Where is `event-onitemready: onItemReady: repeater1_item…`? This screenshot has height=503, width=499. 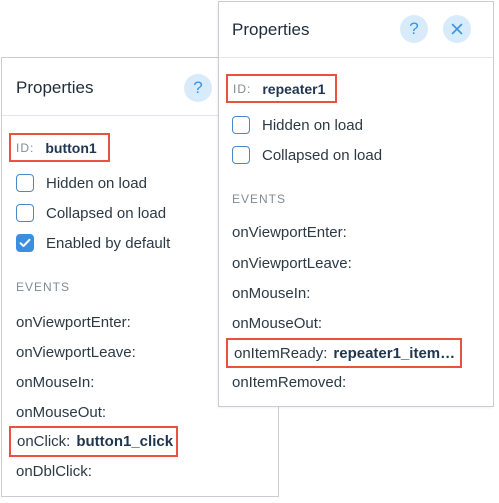
event-onitemready: onItemReady: repeater1_item… is located at coordinates (344, 353).